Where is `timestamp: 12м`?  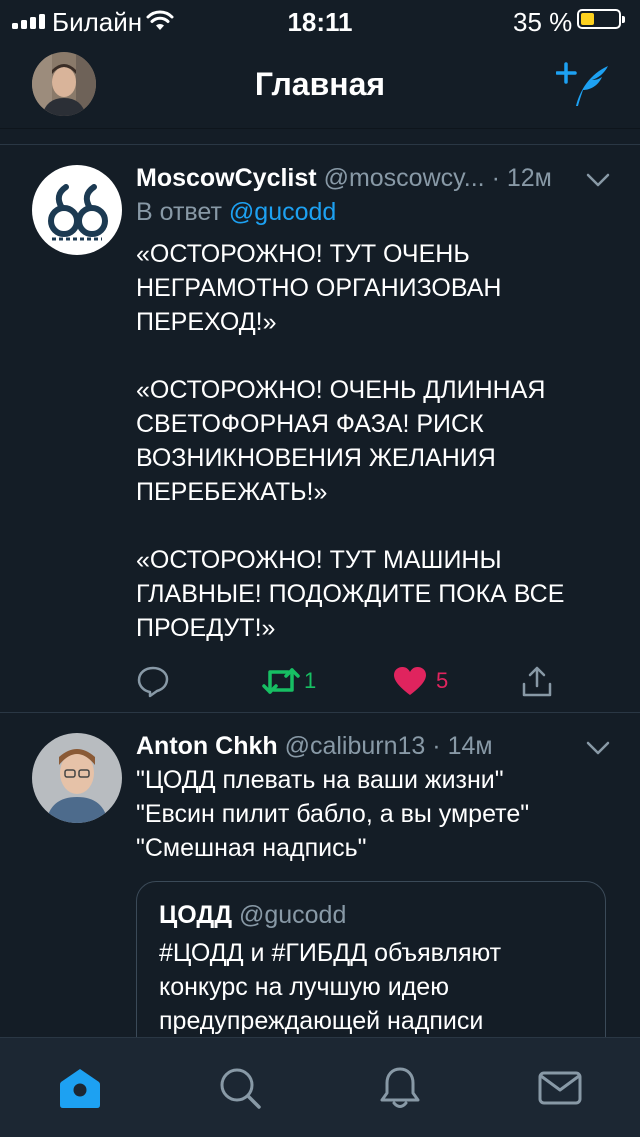
timestamp: 12м is located at coordinates (529, 178).